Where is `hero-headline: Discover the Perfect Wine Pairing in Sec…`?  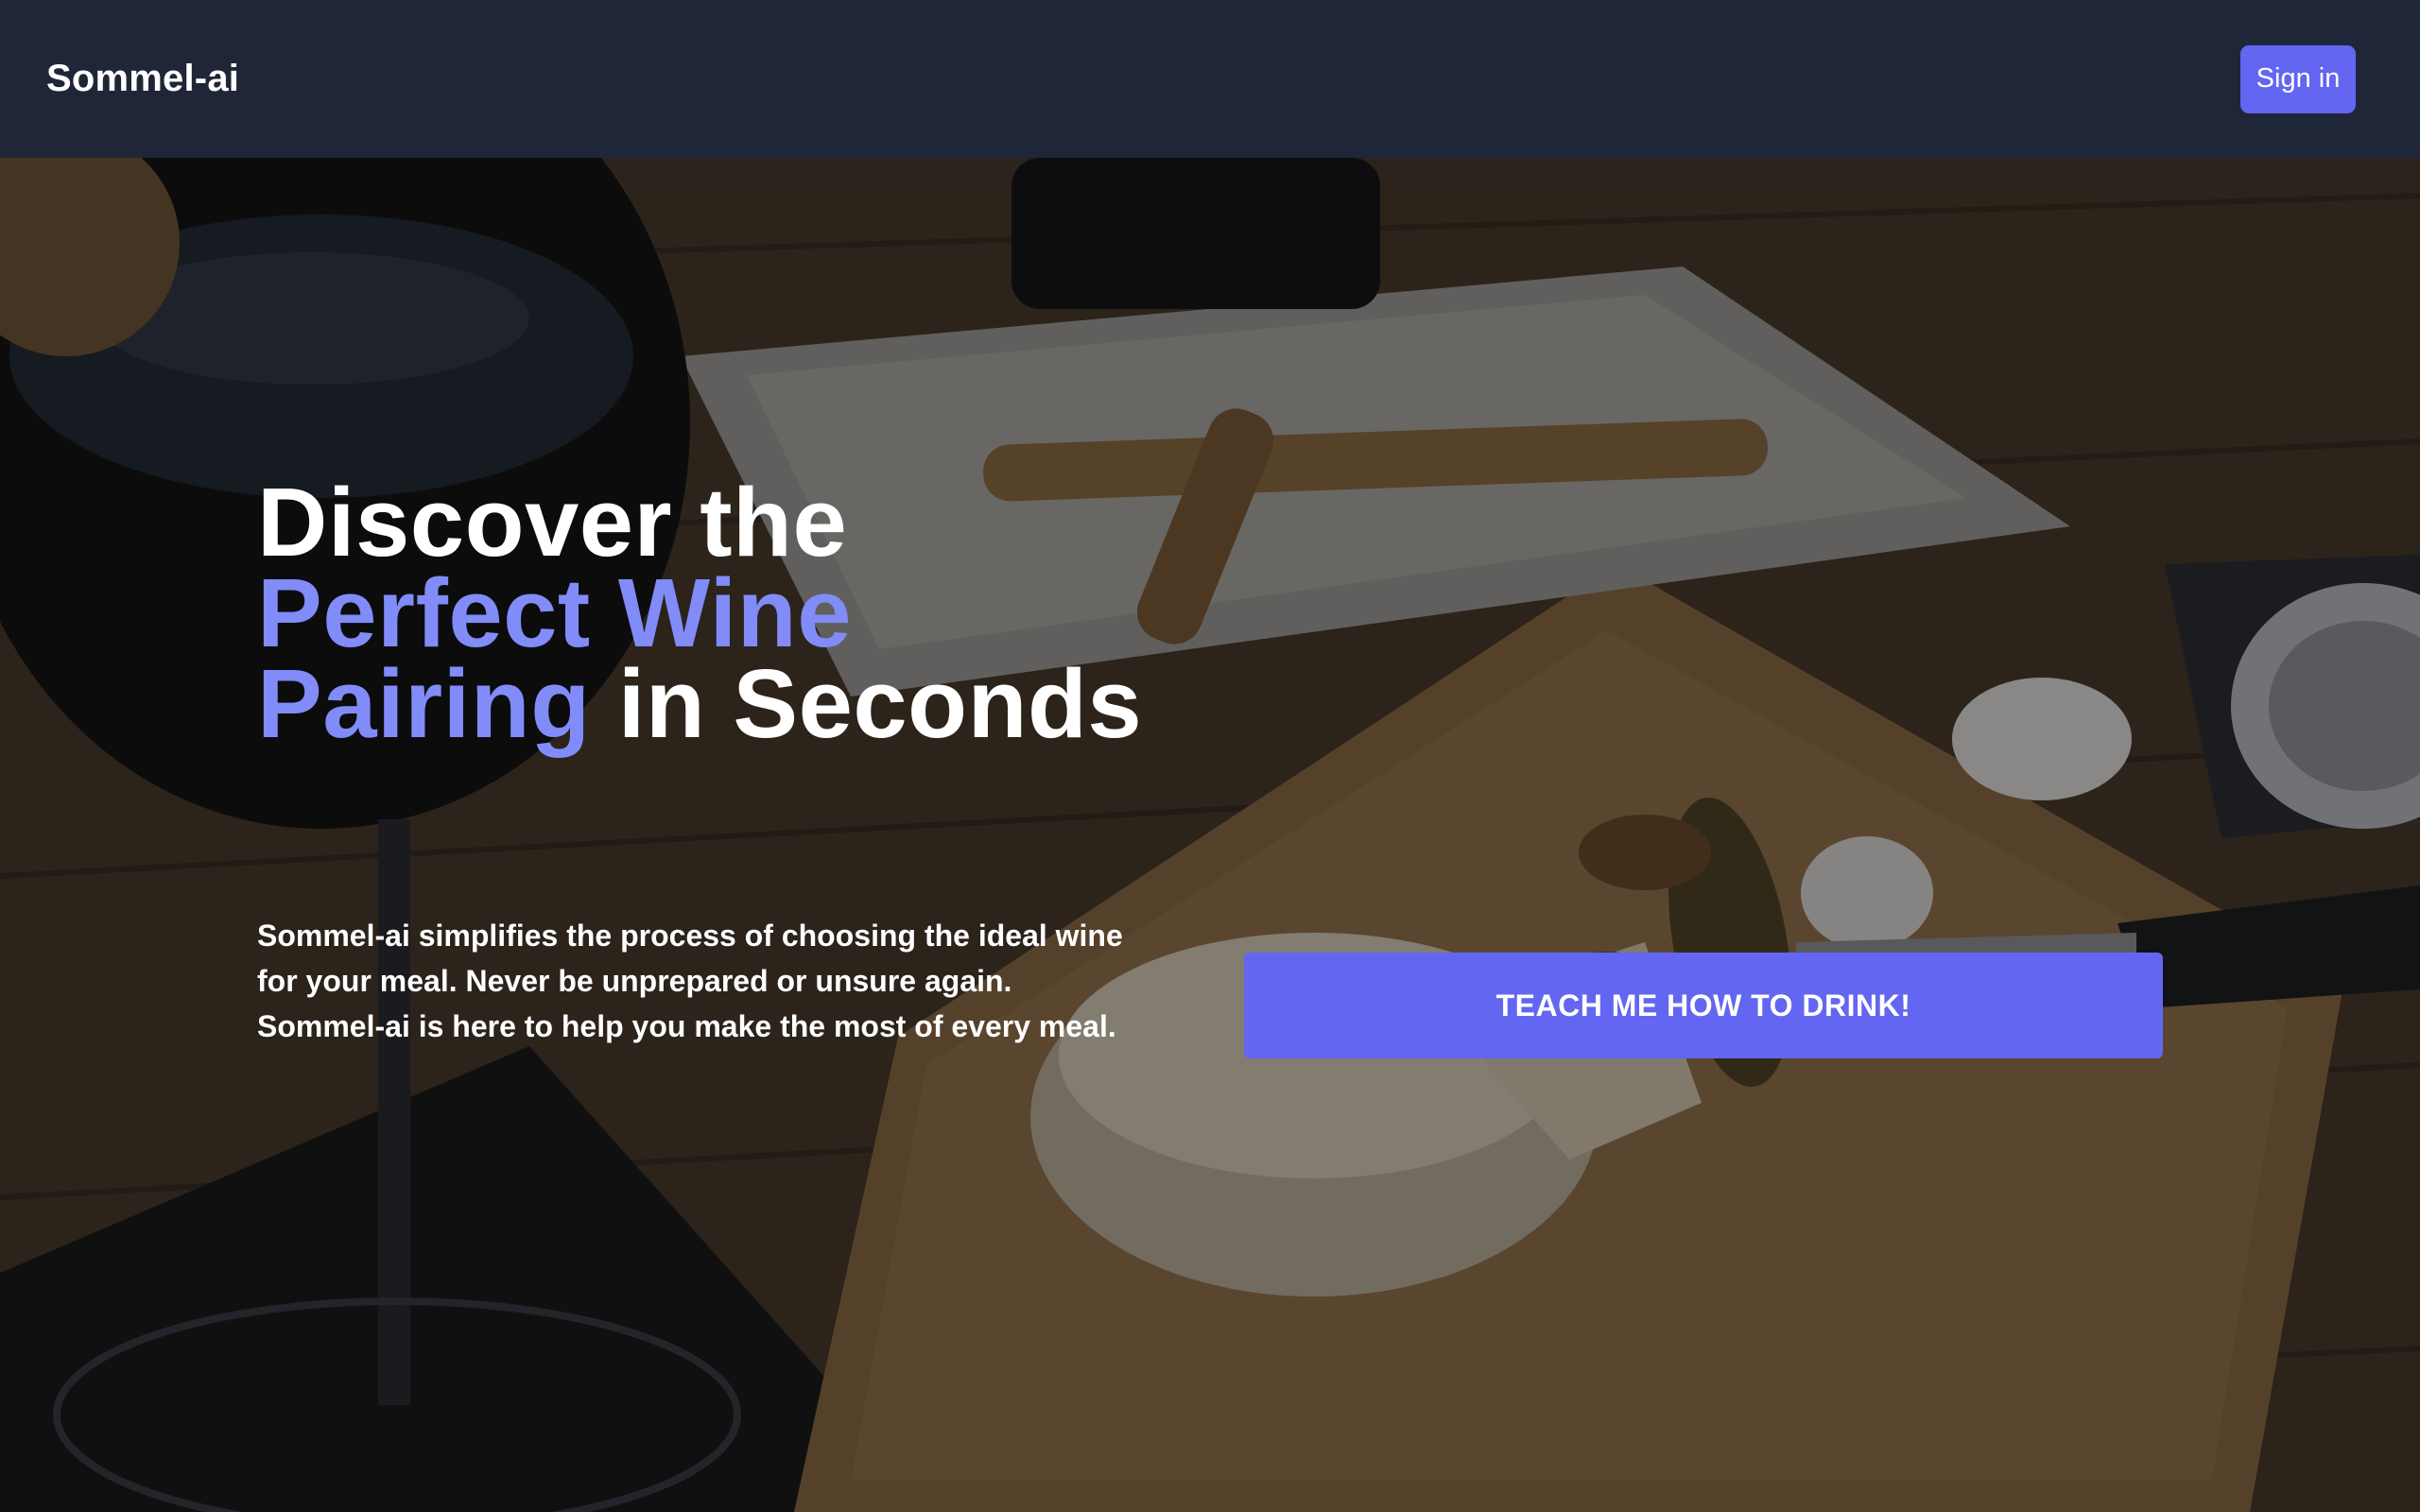
hero-headline: Discover the Perfect Wine Pairing in Sec… is located at coordinates (729, 612).